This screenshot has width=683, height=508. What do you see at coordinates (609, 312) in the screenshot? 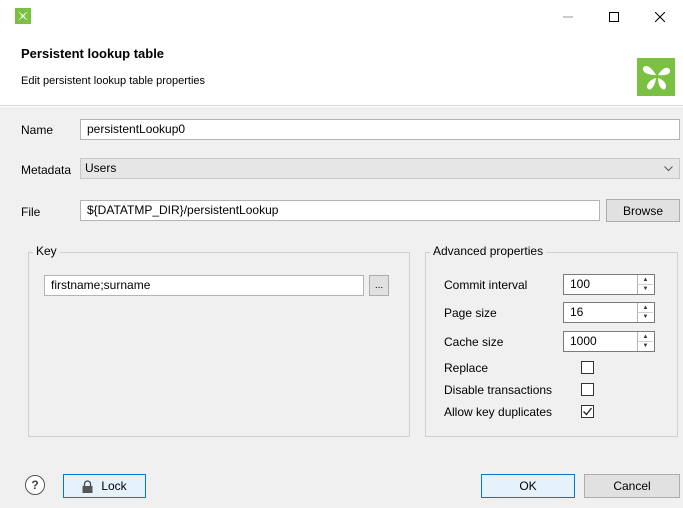
I see `page-size-spinner: 16 ▲ ▼` at bounding box center [609, 312].